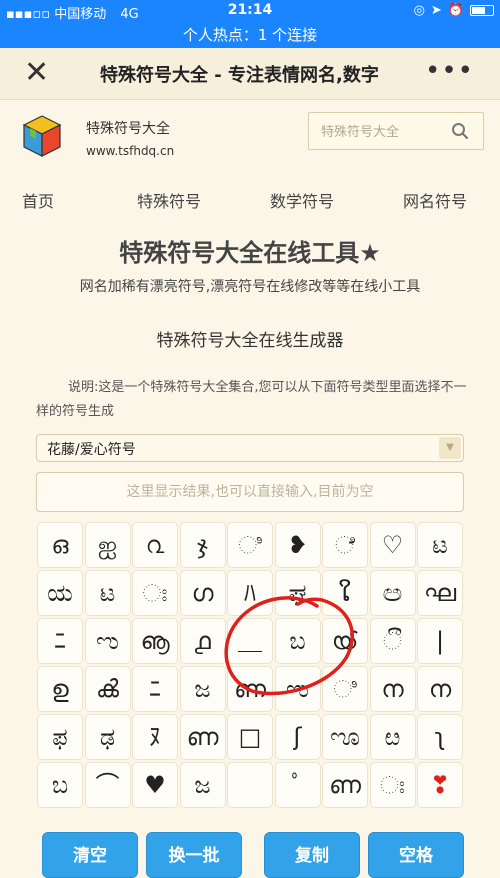 This screenshot has height=878, width=500. Describe the element at coordinates (312, 855) in the screenshot. I see `copy-button: 复制` at that location.